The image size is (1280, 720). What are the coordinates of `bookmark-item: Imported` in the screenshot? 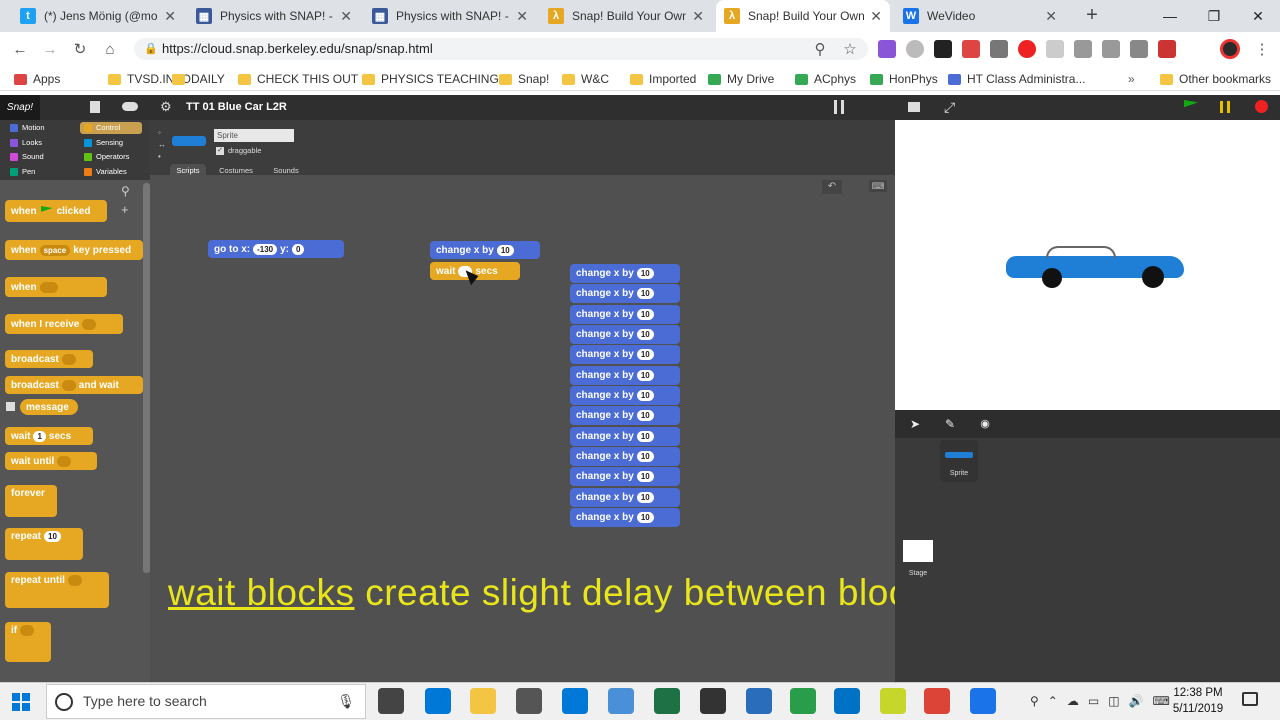 It's located at (663, 79).